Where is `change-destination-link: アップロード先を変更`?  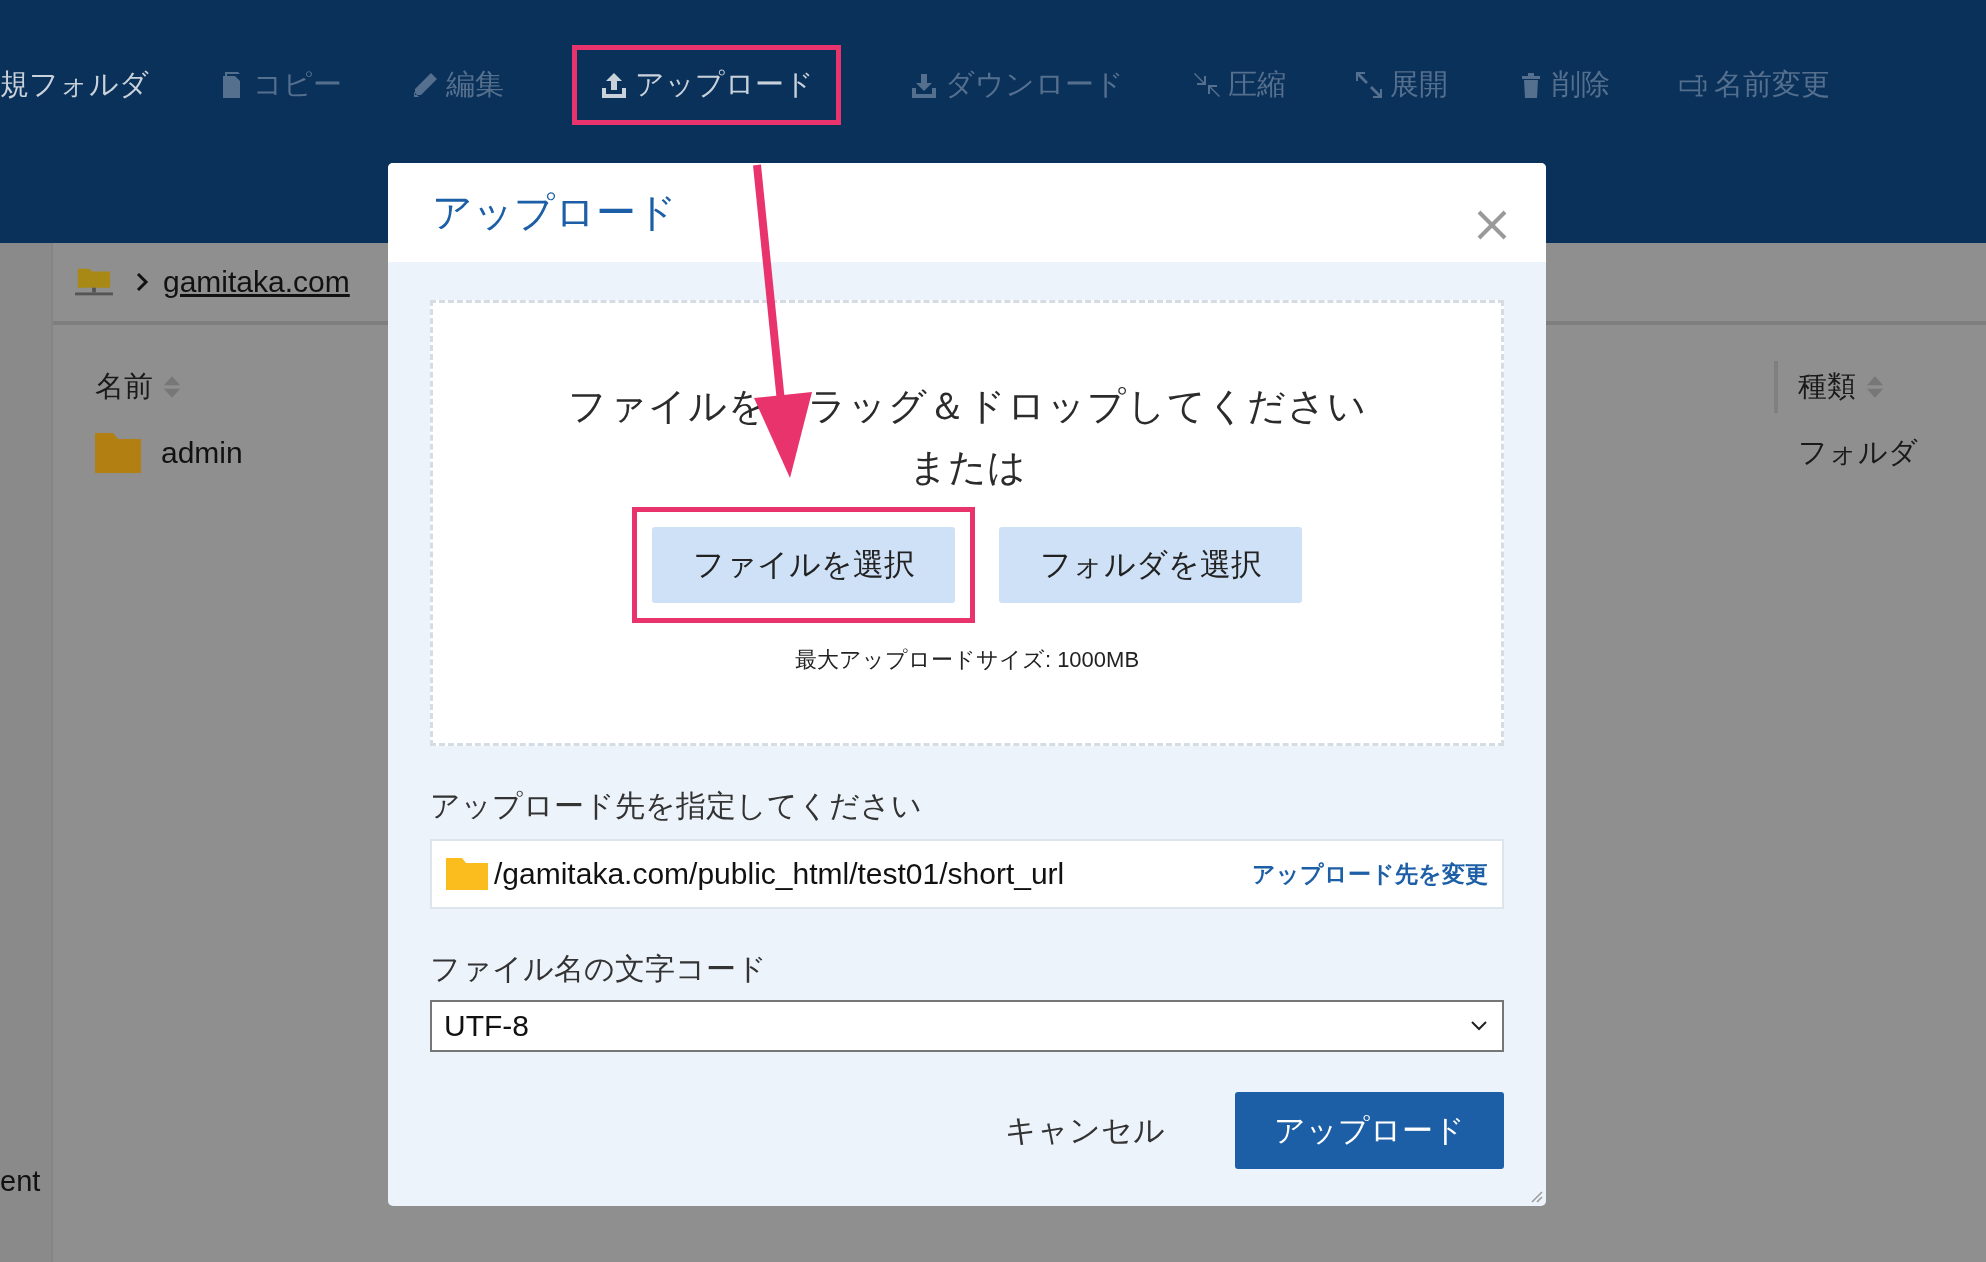
change-destination-link: アップロード先を変更 is located at coordinates (1370, 874).